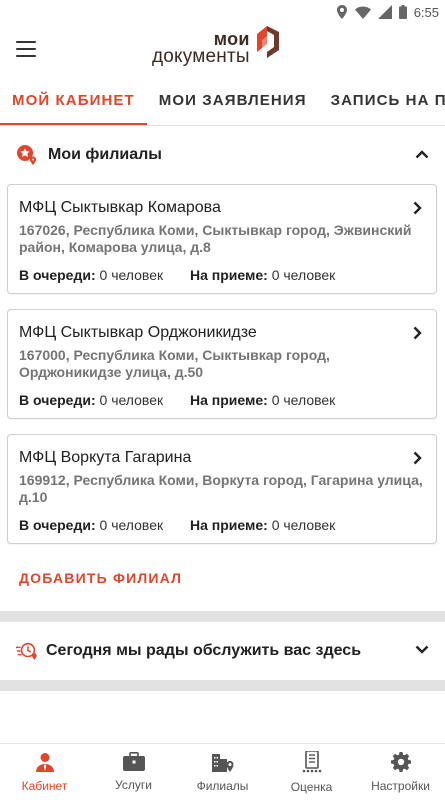 This screenshot has width=445, height=800. I want to click on clipboard-icon, so click(312, 762).